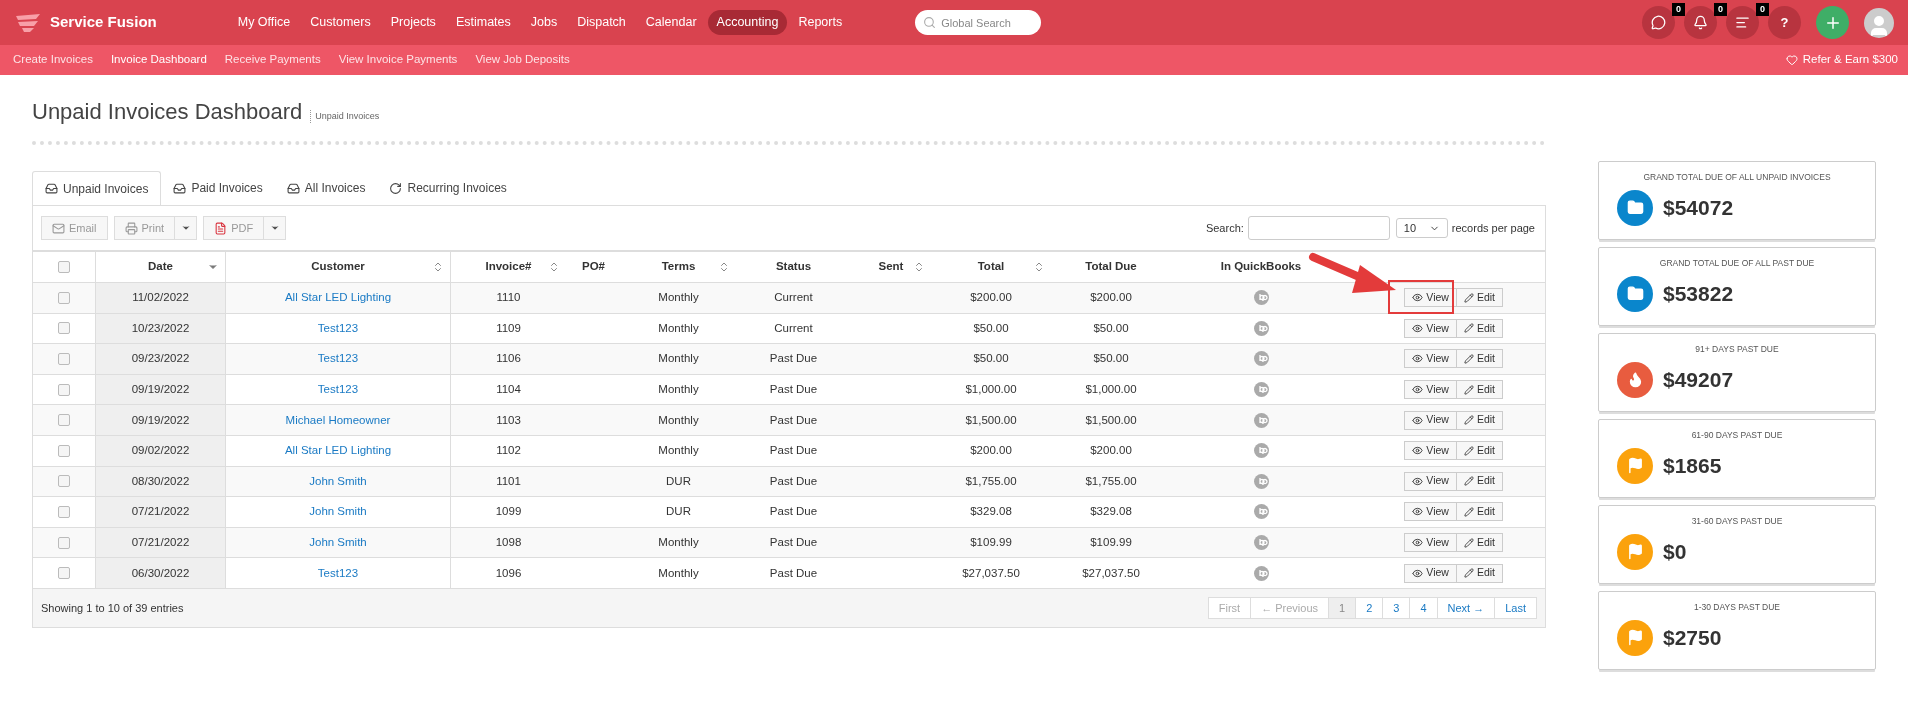 The width and height of the screenshot is (1908, 703). What do you see at coordinates (1879, 22) in the screenshot?
I see `avatar` at bounding box center [1879, 22].